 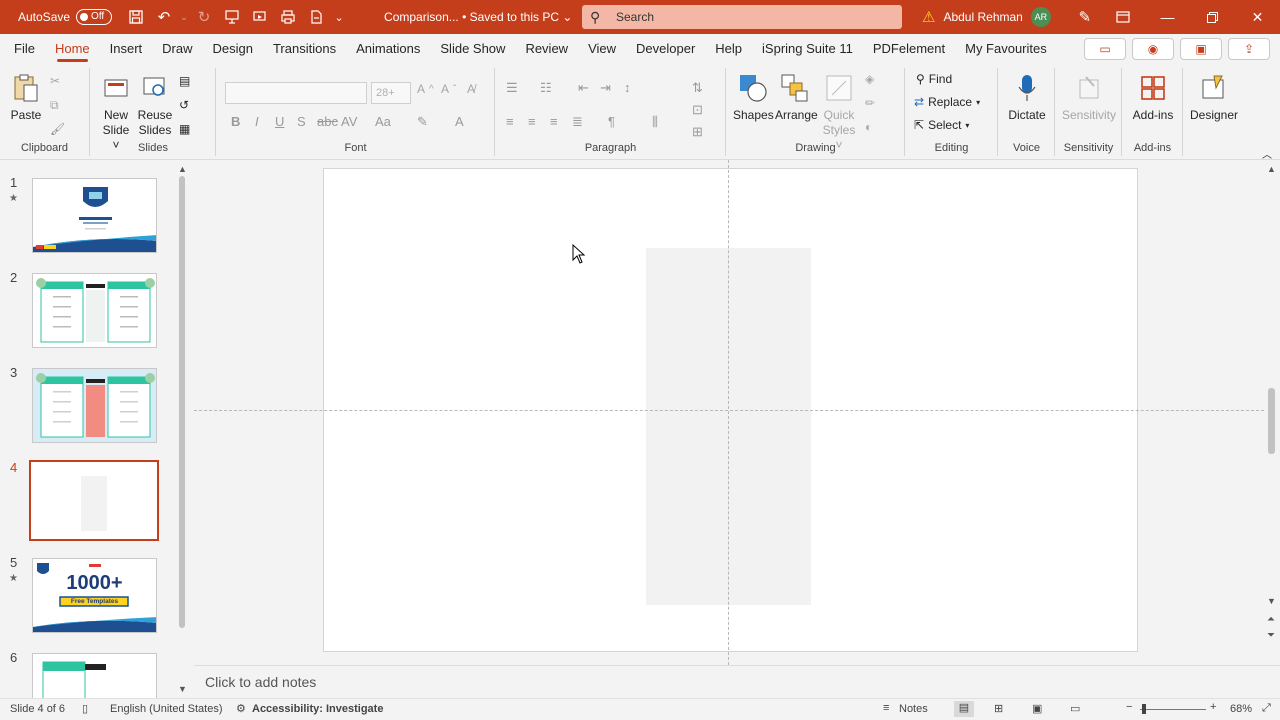 What do you see at coordinates (257, 121) in the screenshot?
I see `italic-icon: I` at bounding box center [257, 121].